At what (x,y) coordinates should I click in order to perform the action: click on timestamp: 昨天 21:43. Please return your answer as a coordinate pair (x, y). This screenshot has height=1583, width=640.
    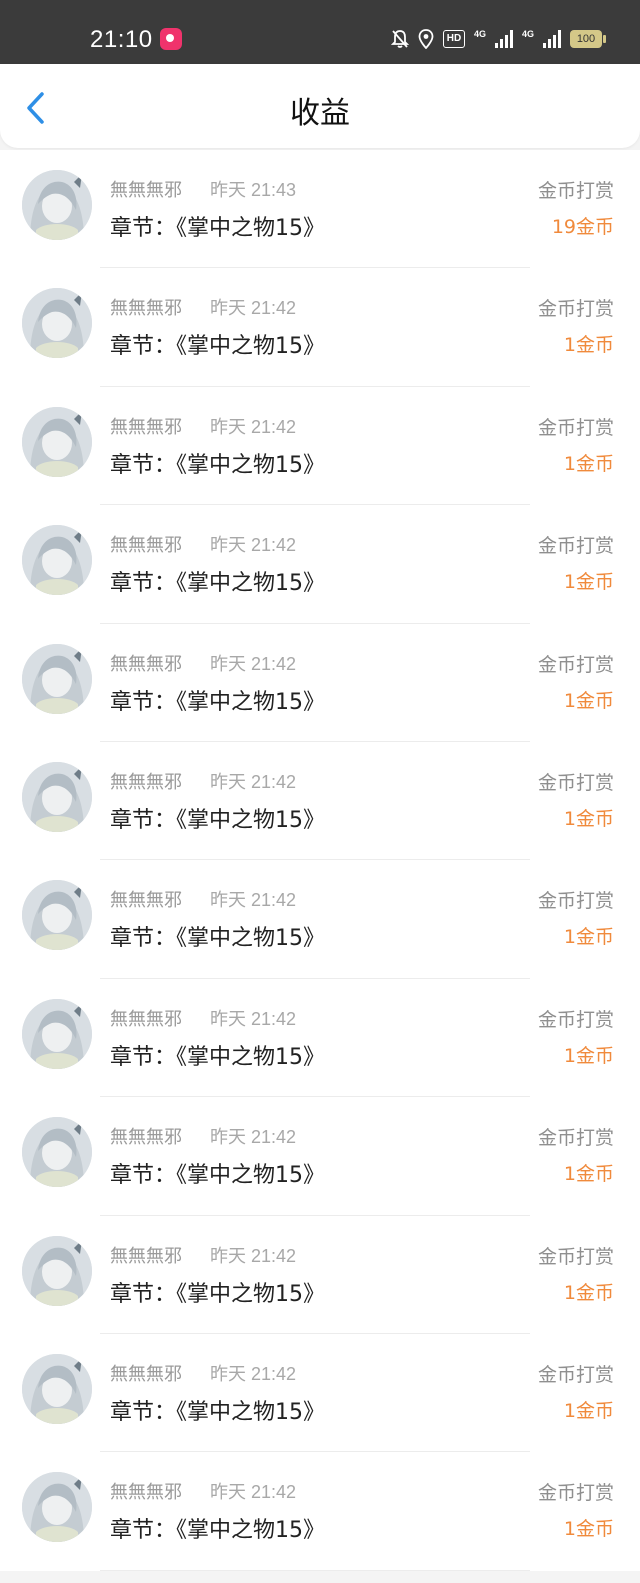
    Looking at the image, I should click on (253, 190).